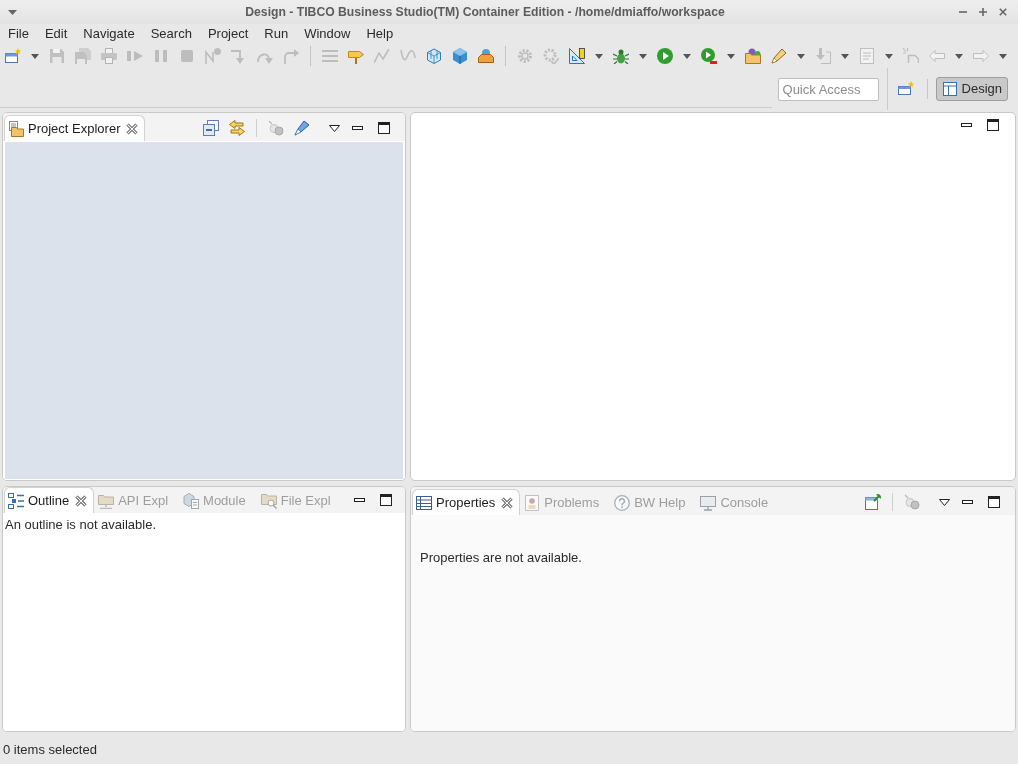 This screenshot has height=764, width=1018. What do you see at coordinates (18, 34) in the screenshot?
I see `menu-item: File` at bounding box center [18, 34].